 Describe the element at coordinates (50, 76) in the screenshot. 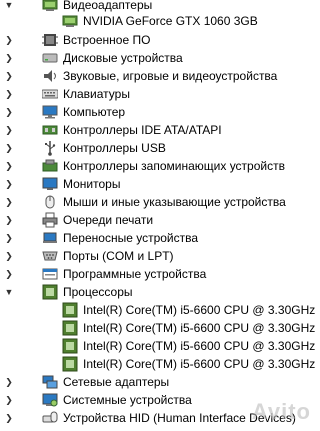

I see `speaker-icon` at that location.